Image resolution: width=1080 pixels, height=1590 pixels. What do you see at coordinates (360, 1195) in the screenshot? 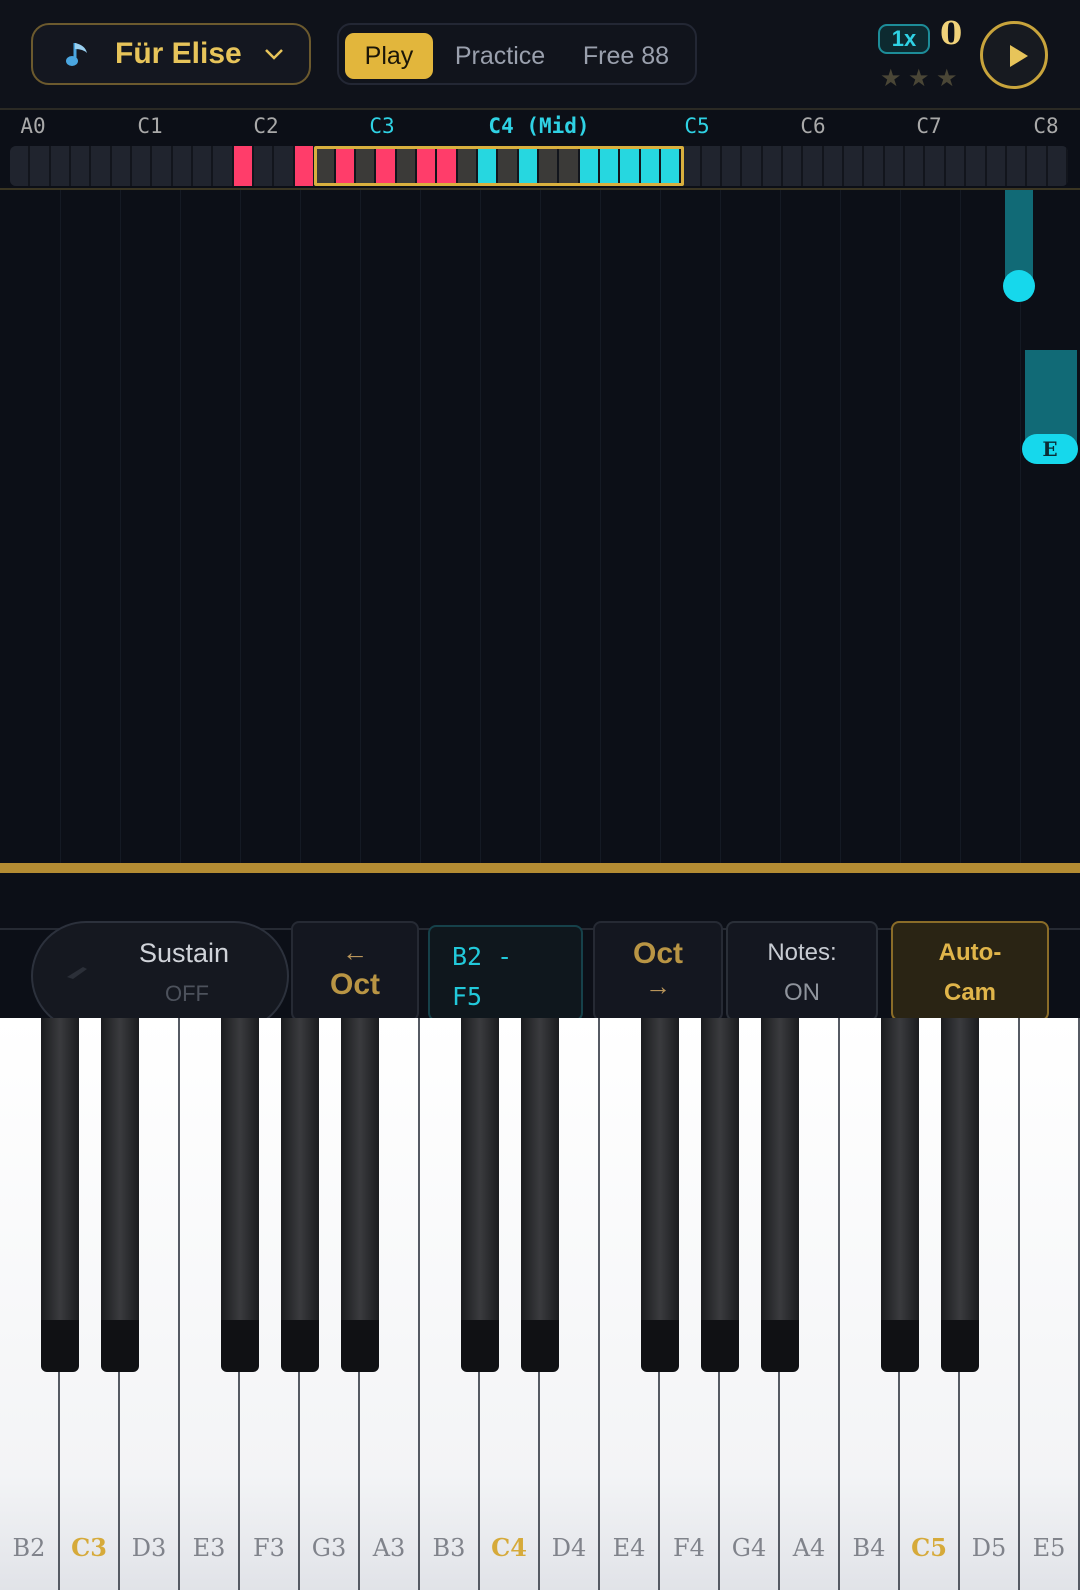
I see `black-key-a-sharp3` at bounding box center [360, 1195].